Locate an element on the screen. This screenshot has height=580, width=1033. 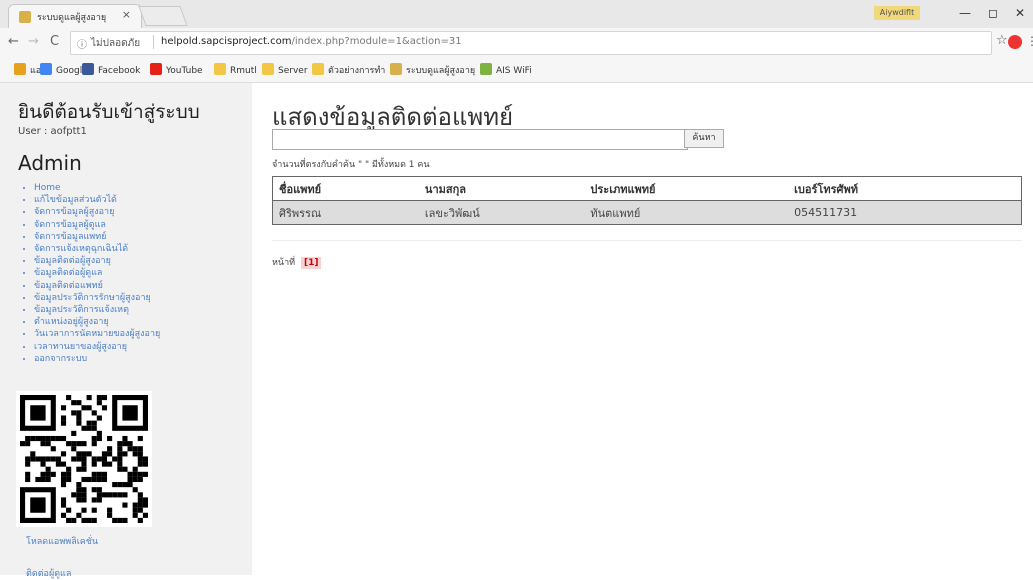
sidebar-menu-label: แก้ไขข้อมูลส่วนตัวได้ is located at coordinates (75, 200).